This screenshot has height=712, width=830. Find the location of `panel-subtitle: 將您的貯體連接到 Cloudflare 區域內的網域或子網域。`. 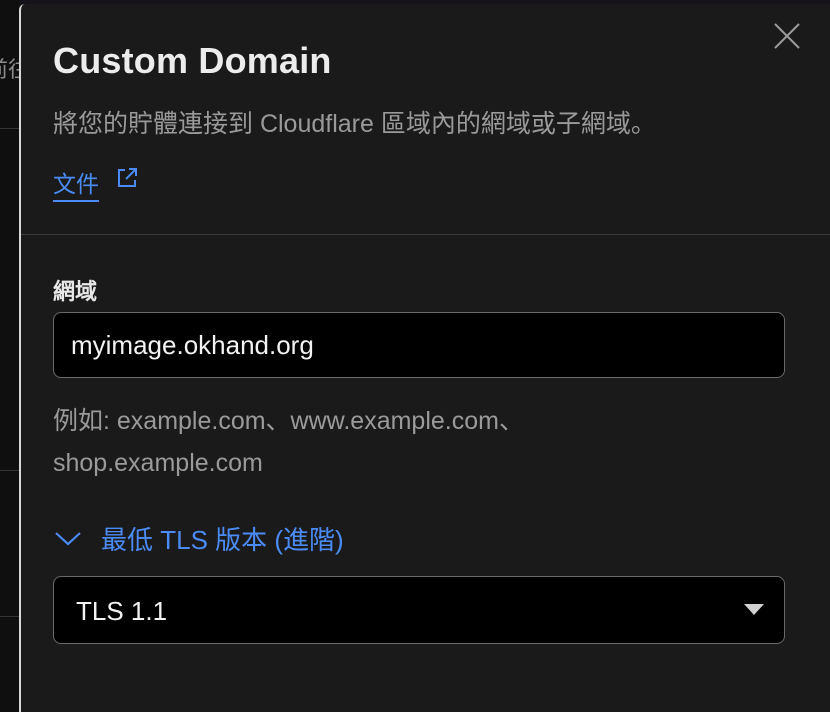

panel-subtitle: 將您的貯體連接到 Cloudflare 區域內的網域或子網域。 is located at coordinates (354, 124).